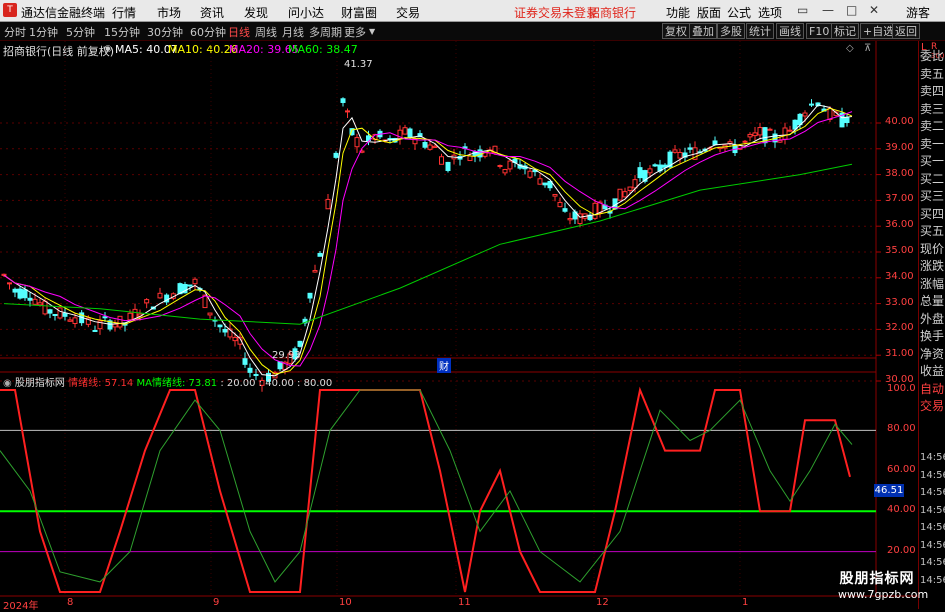 The image size is (945, 612). Describe the element at coordinates (266, 32) in the screenshot. I see `period-weekly: 周线` at that location.